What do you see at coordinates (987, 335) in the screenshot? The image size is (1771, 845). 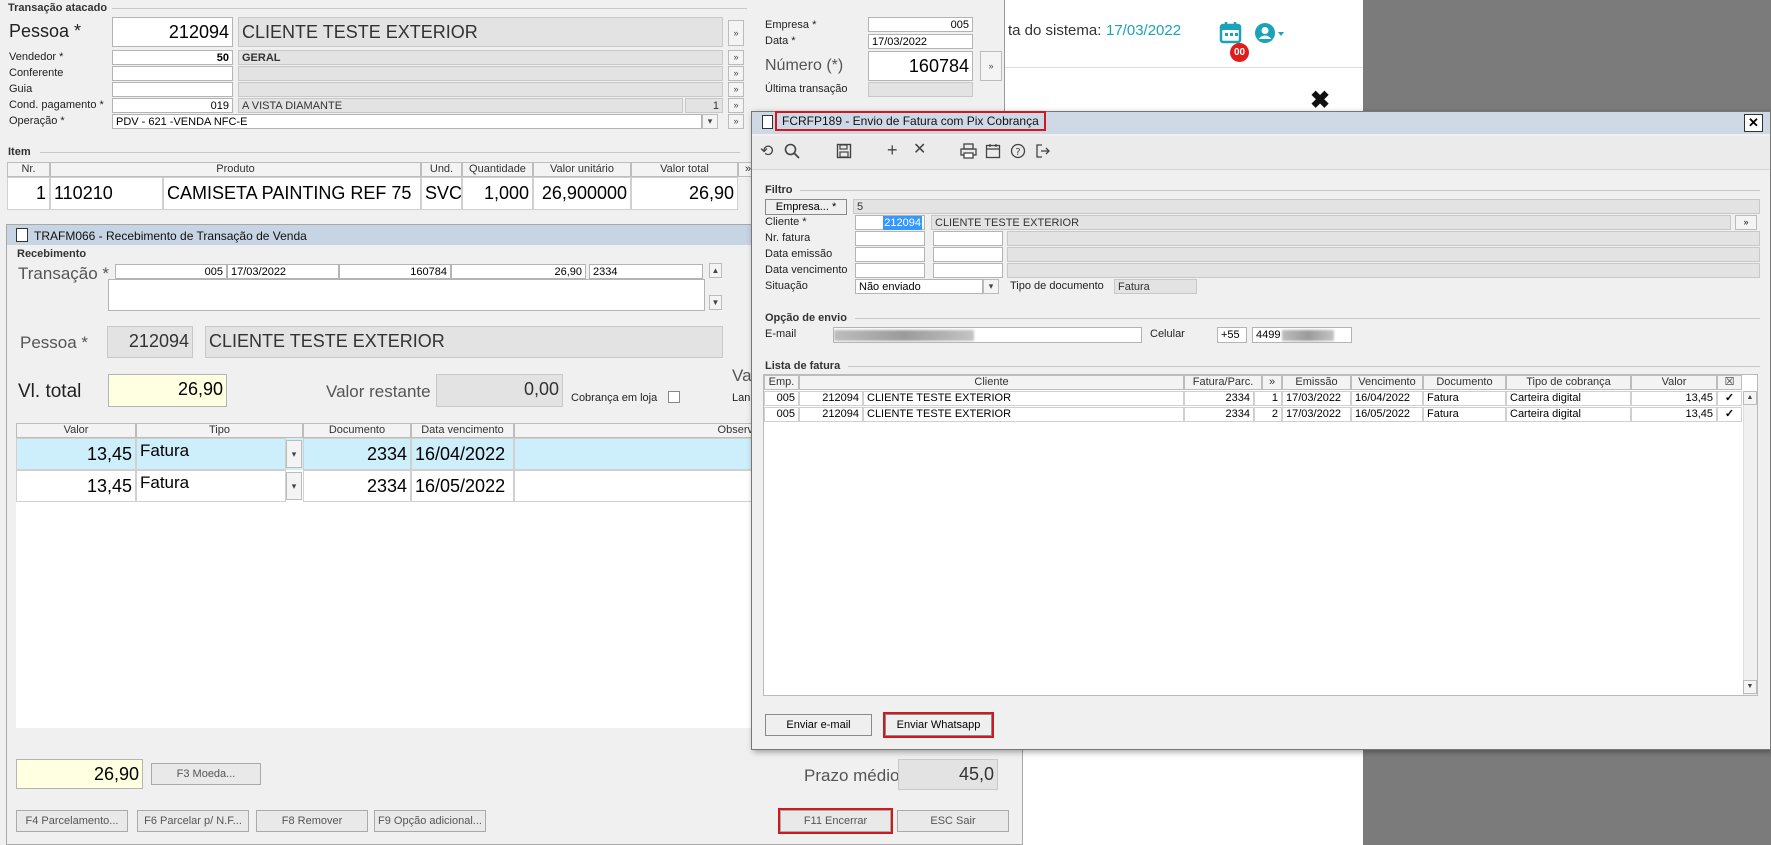 I see `email-field` at bounding box center [987, 335].